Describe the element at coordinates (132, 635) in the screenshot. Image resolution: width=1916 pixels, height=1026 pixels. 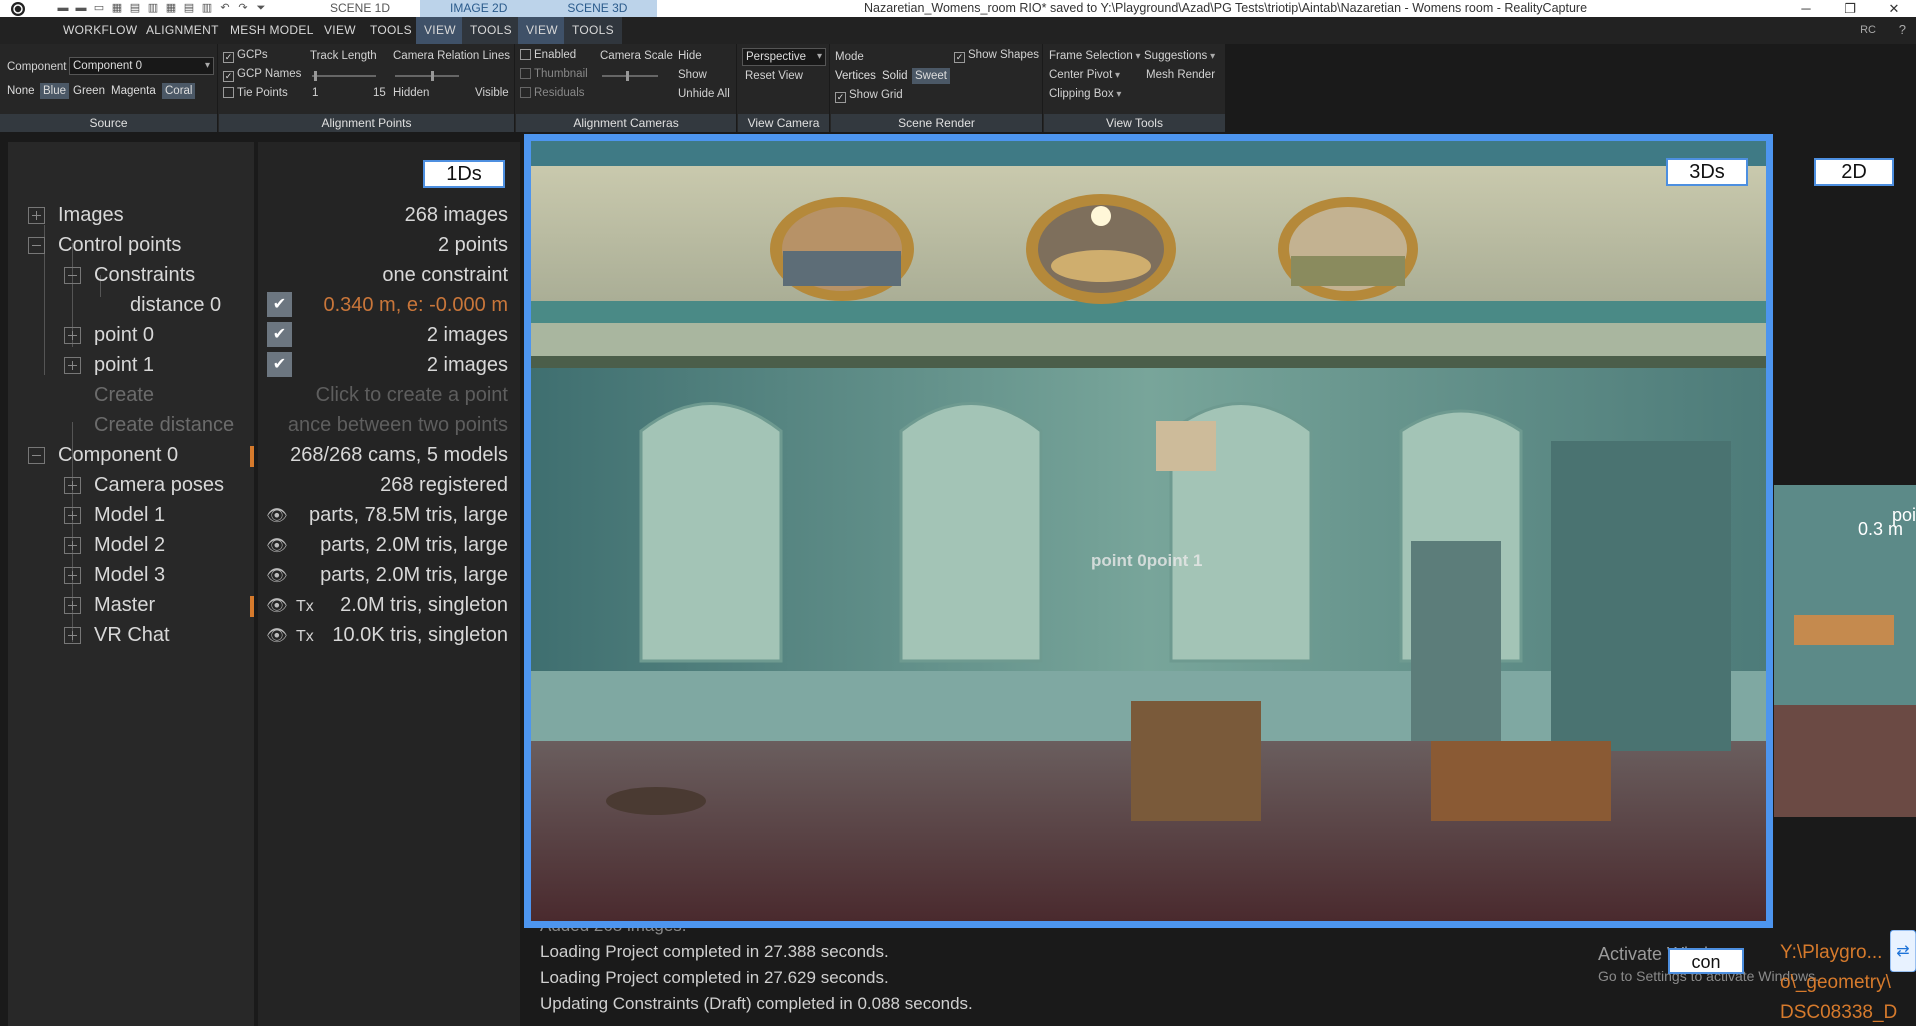
I see `tree-item-vr-chat: VR Chat` at that location.